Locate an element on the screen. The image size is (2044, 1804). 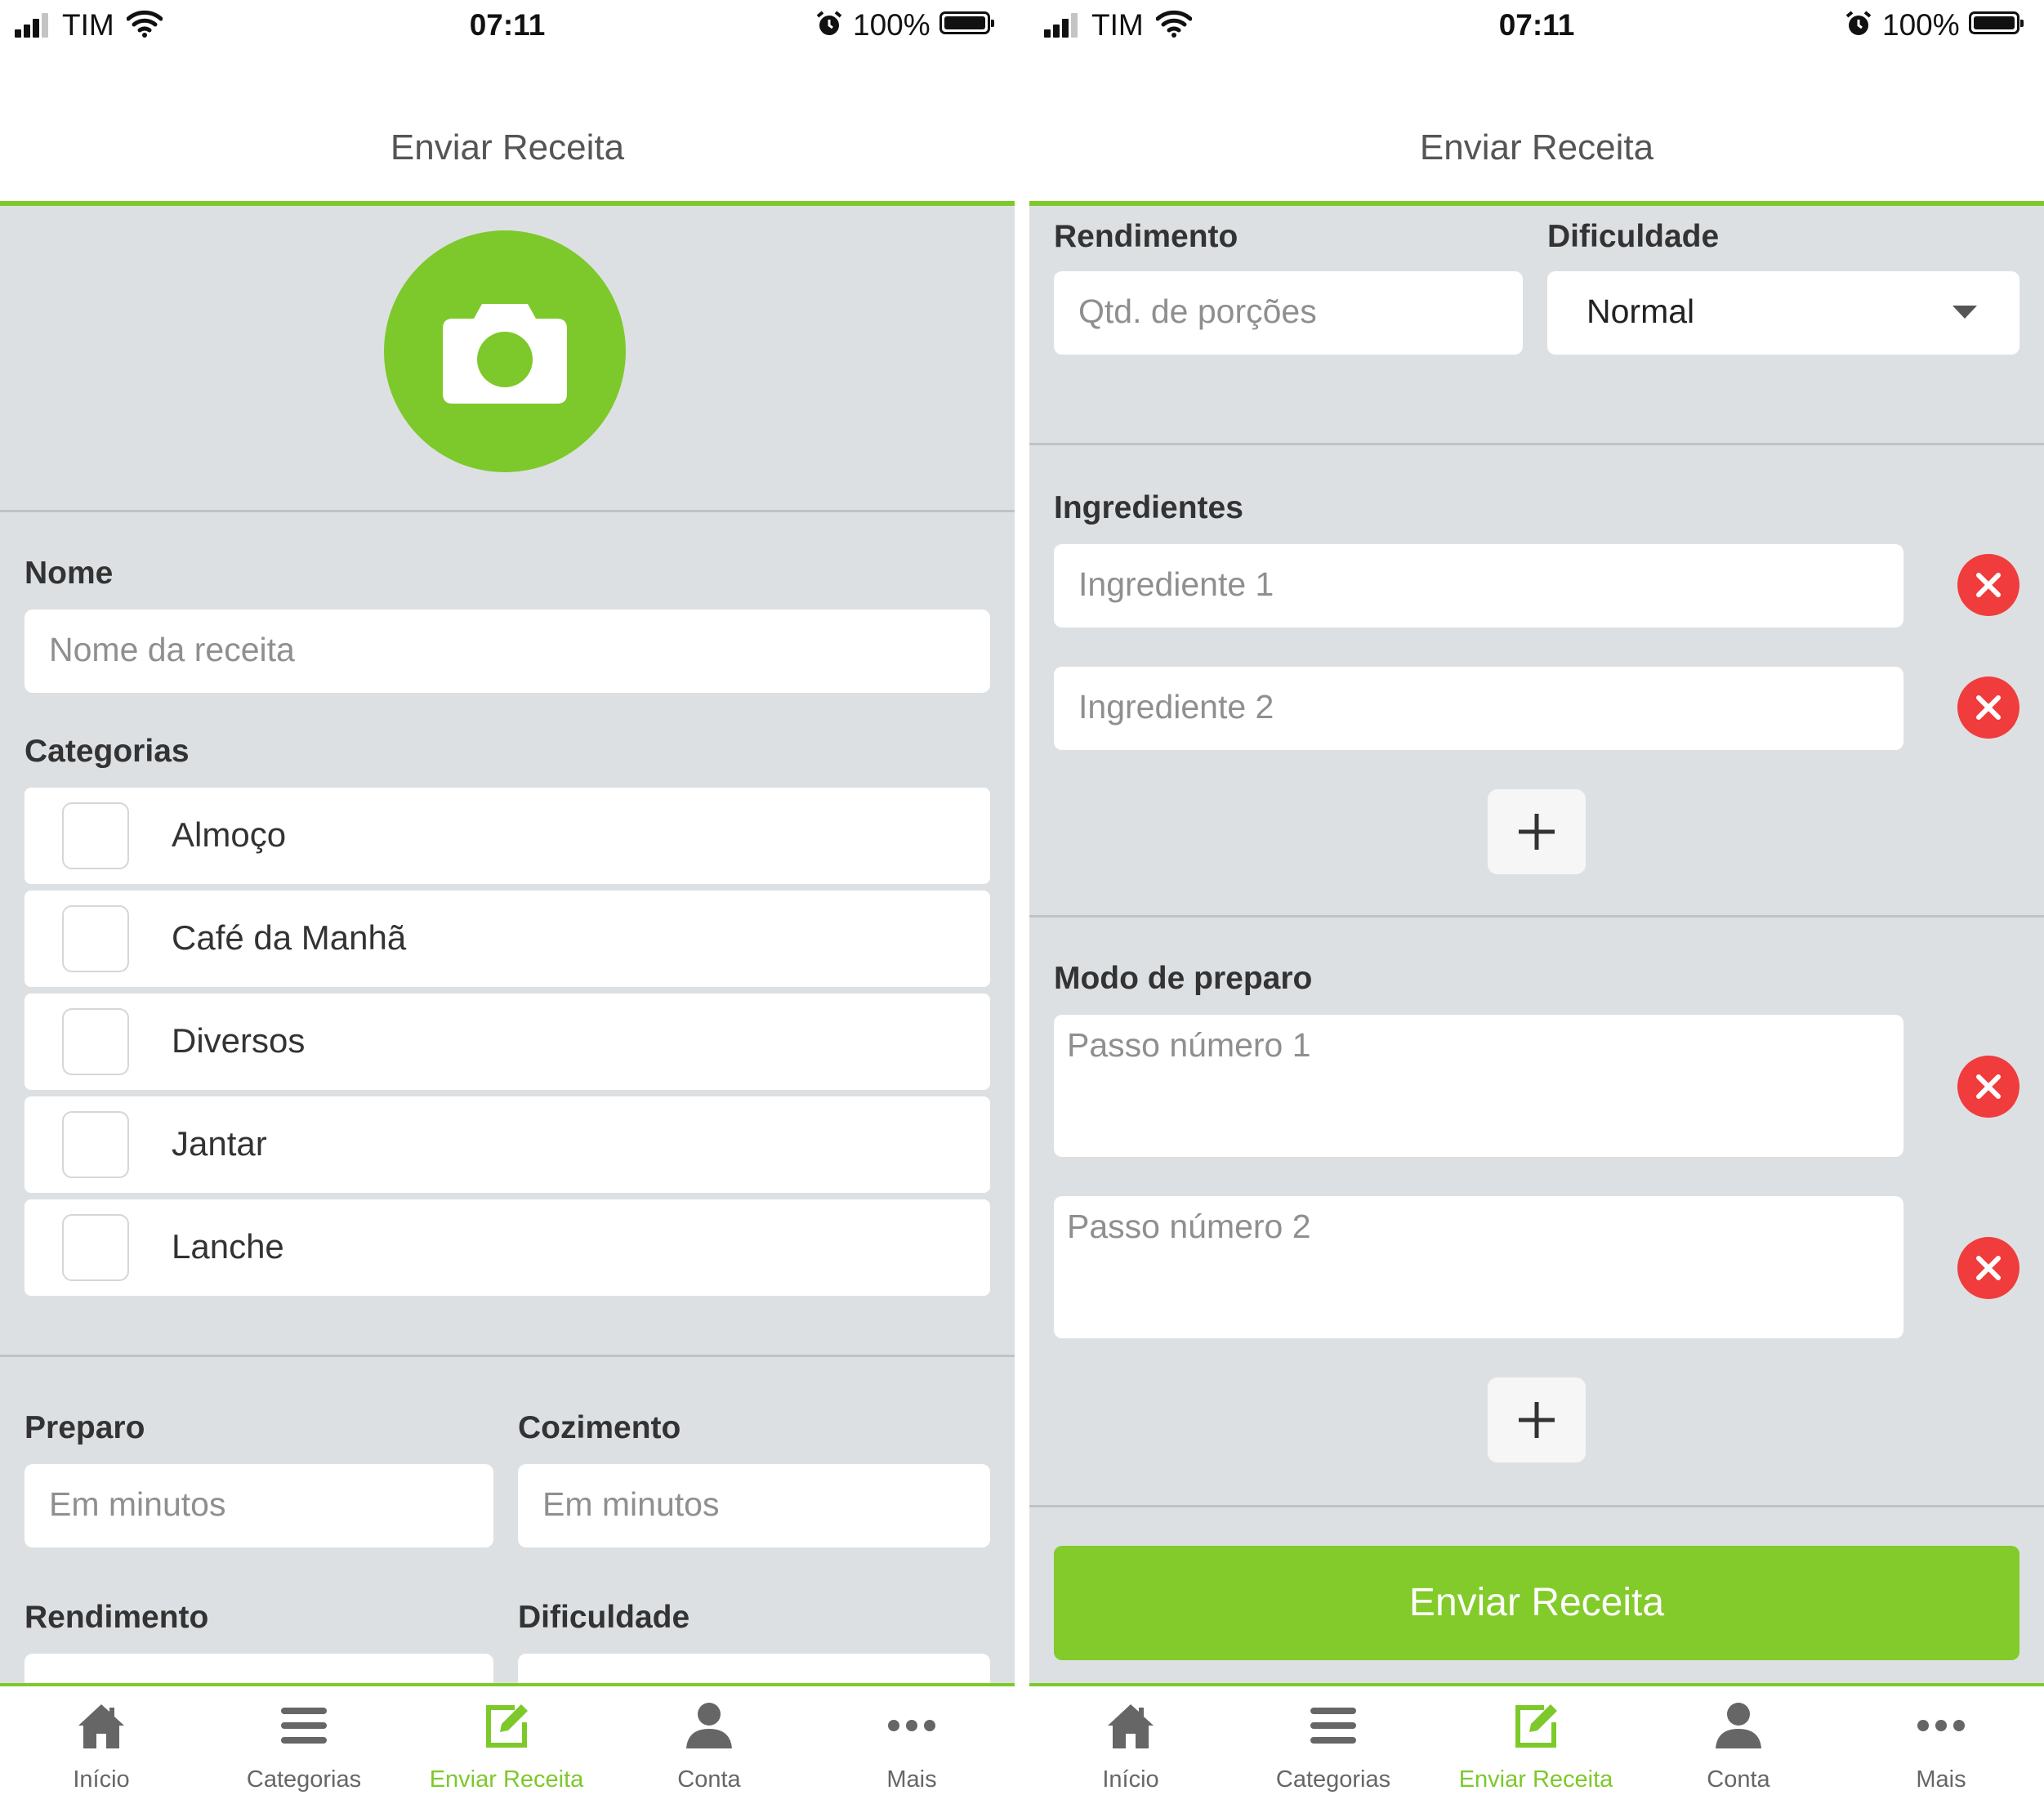
camera-icon is located at coordinates (505, 354).